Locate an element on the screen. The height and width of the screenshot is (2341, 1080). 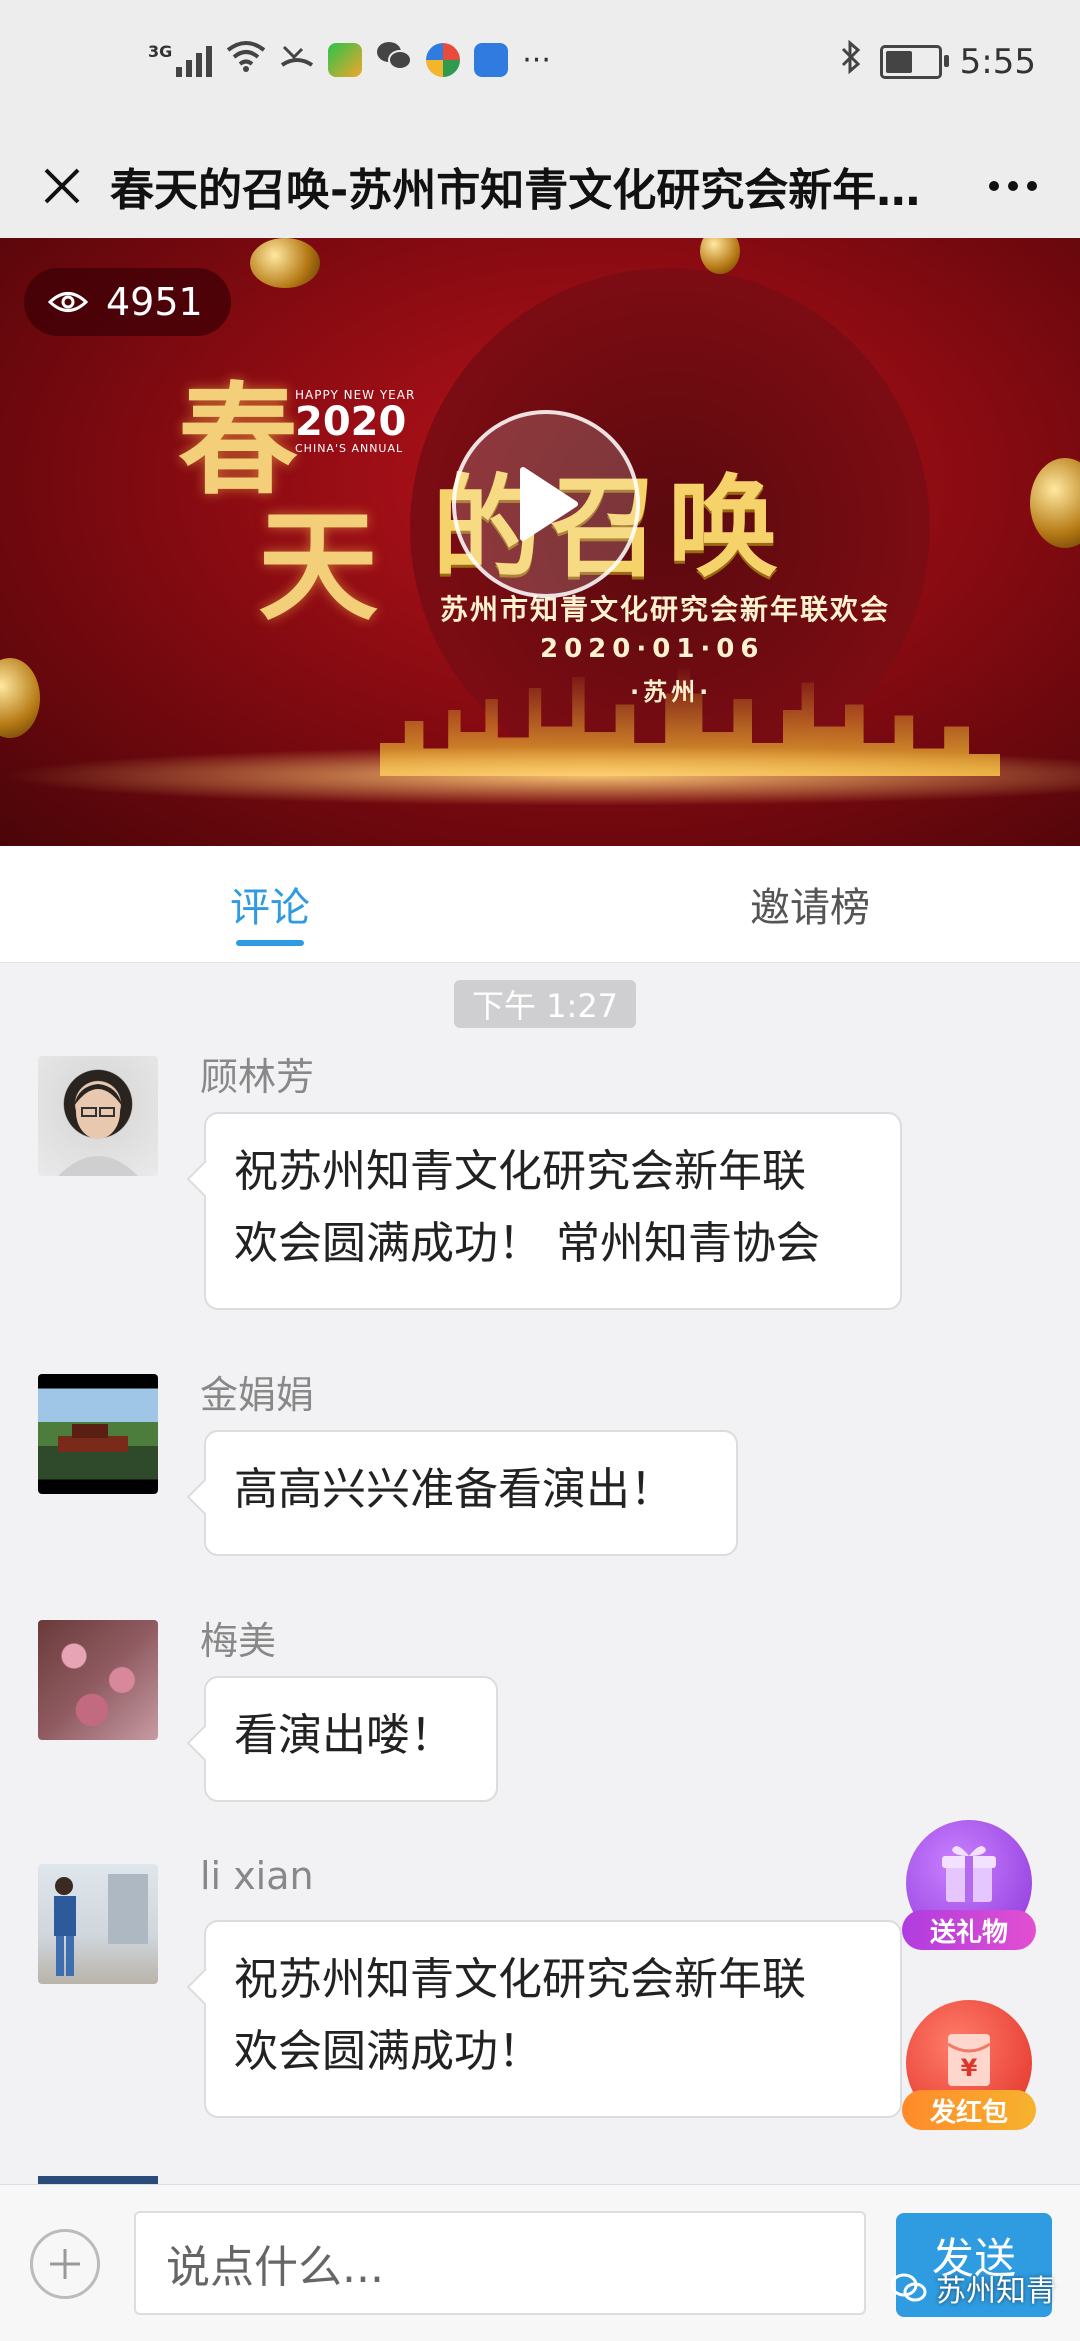
comment-bubble: 看演出喽！ is located at coordinates (351, 1739).